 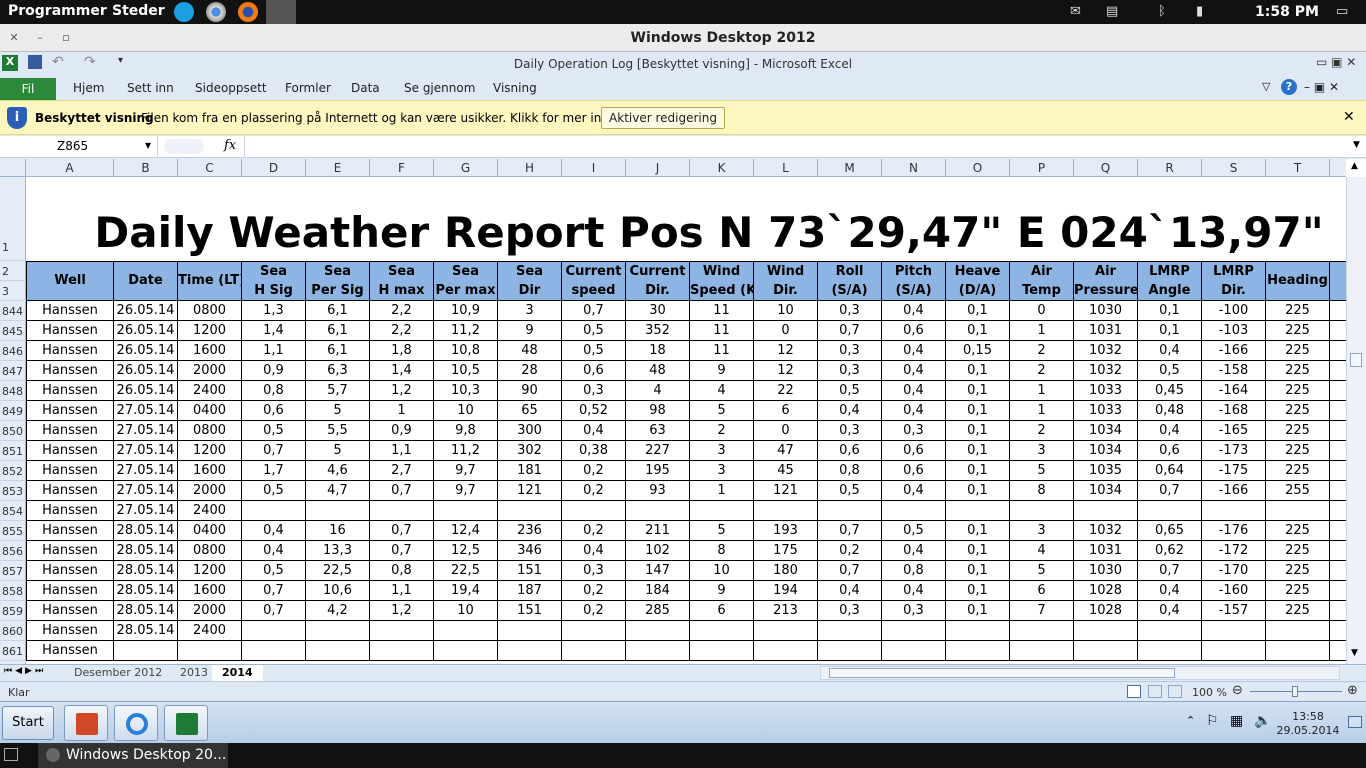 What do you see at coordinates (786, 168) in the screenshot?
I see `column-header-l: L` at bounding box center [786, 168].